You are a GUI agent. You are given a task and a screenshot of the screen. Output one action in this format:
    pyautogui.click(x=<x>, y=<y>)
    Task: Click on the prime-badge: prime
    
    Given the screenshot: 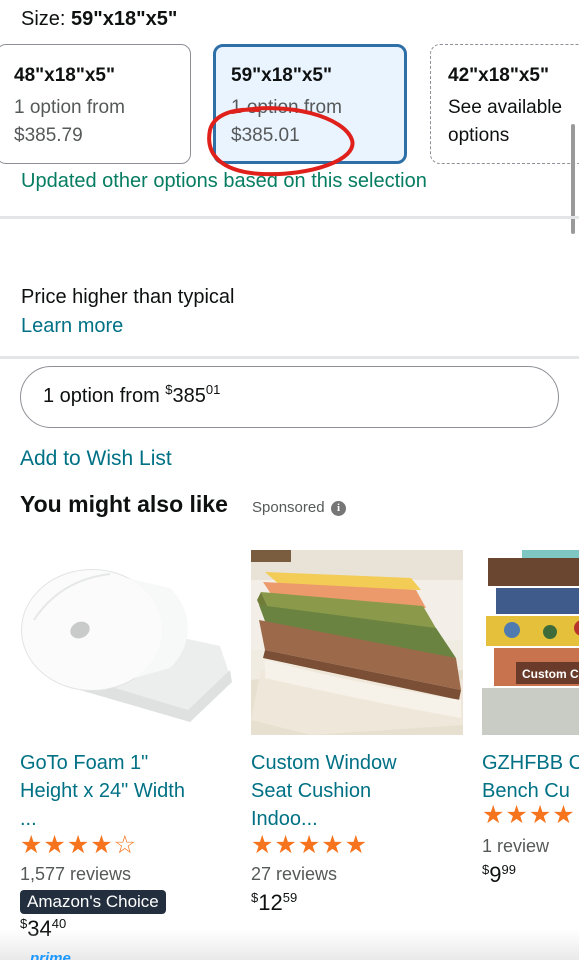 What is the action you would take?
    pyautogui.click(x=50, y=955)
    